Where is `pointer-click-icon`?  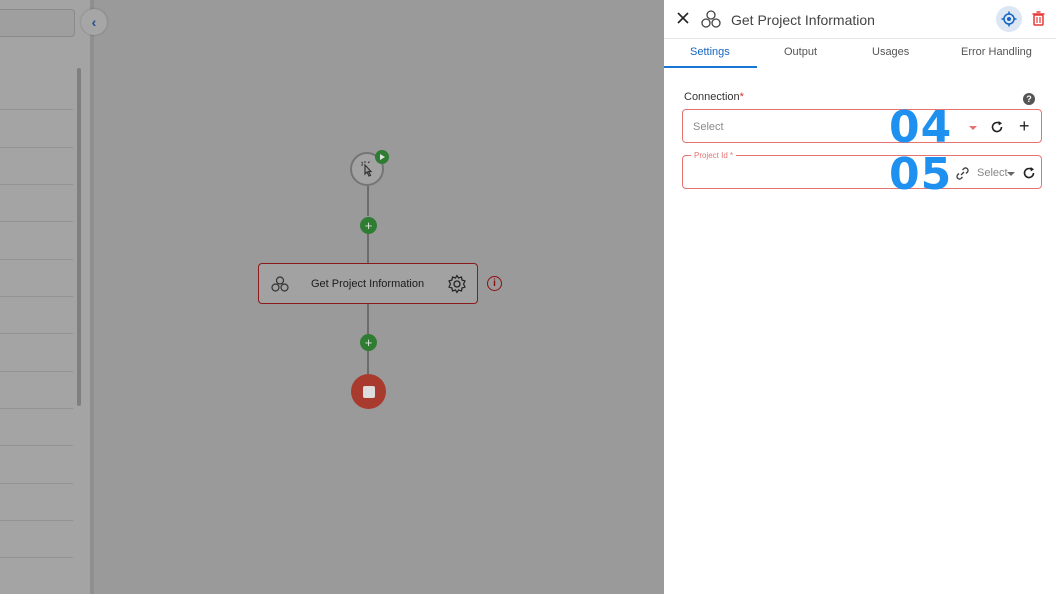
pointer-click-icon is located at coordinates (367, 169).